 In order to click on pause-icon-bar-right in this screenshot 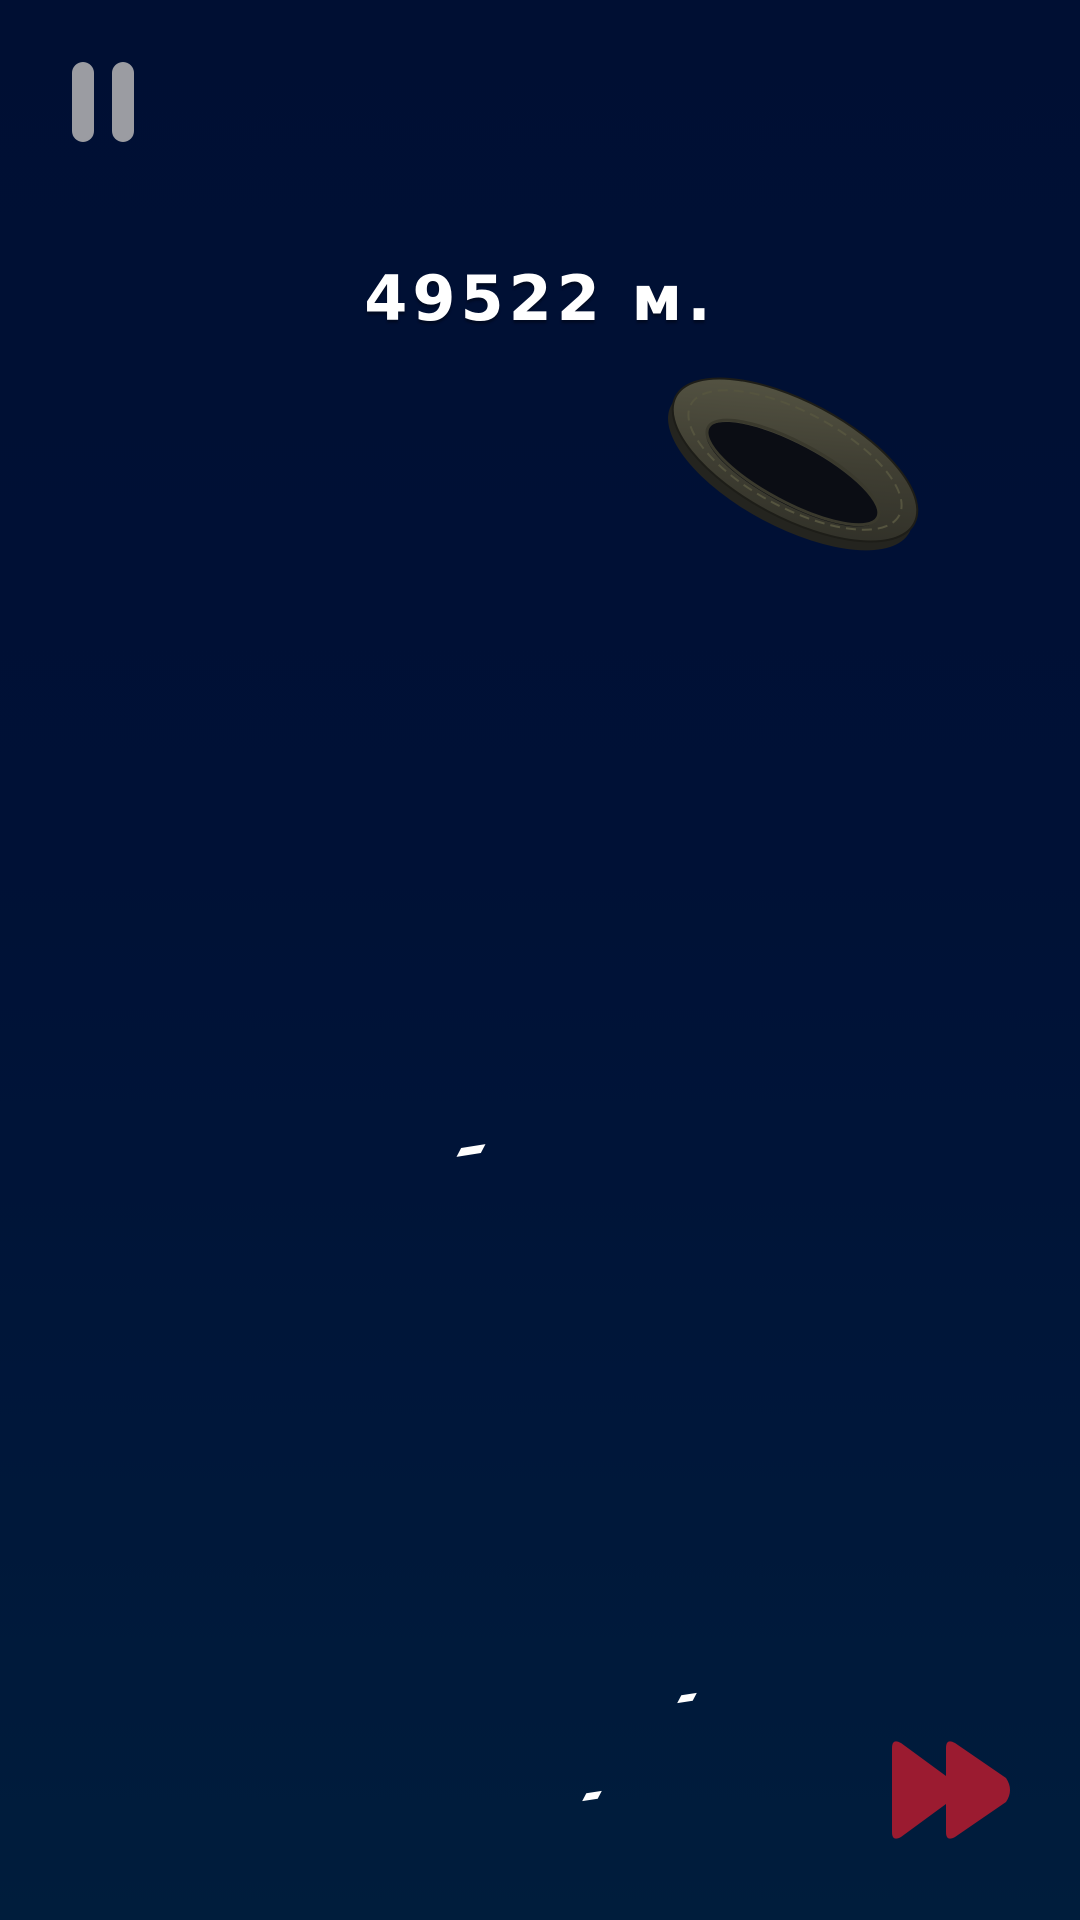, I will do `click(123, 102)`.